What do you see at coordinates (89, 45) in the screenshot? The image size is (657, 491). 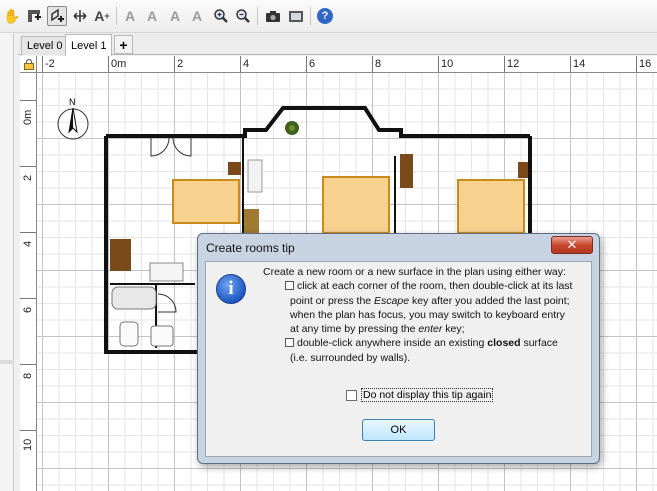 I see `tab-level-1: Level 1` at bounding box center [89, 45].